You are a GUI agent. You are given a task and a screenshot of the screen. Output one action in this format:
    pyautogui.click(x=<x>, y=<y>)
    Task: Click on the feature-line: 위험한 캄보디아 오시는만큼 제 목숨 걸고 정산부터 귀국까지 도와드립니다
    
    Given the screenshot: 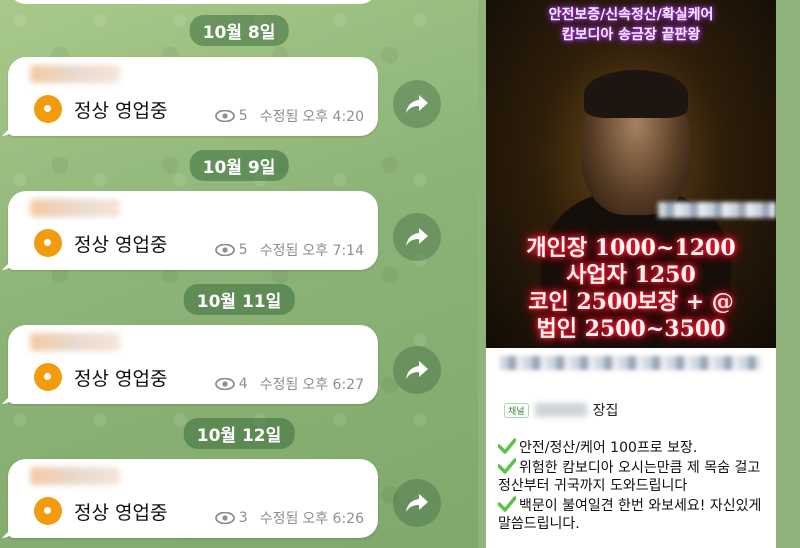 What is the action you would take?
    pyautogui.click(x=634, y=476)
    